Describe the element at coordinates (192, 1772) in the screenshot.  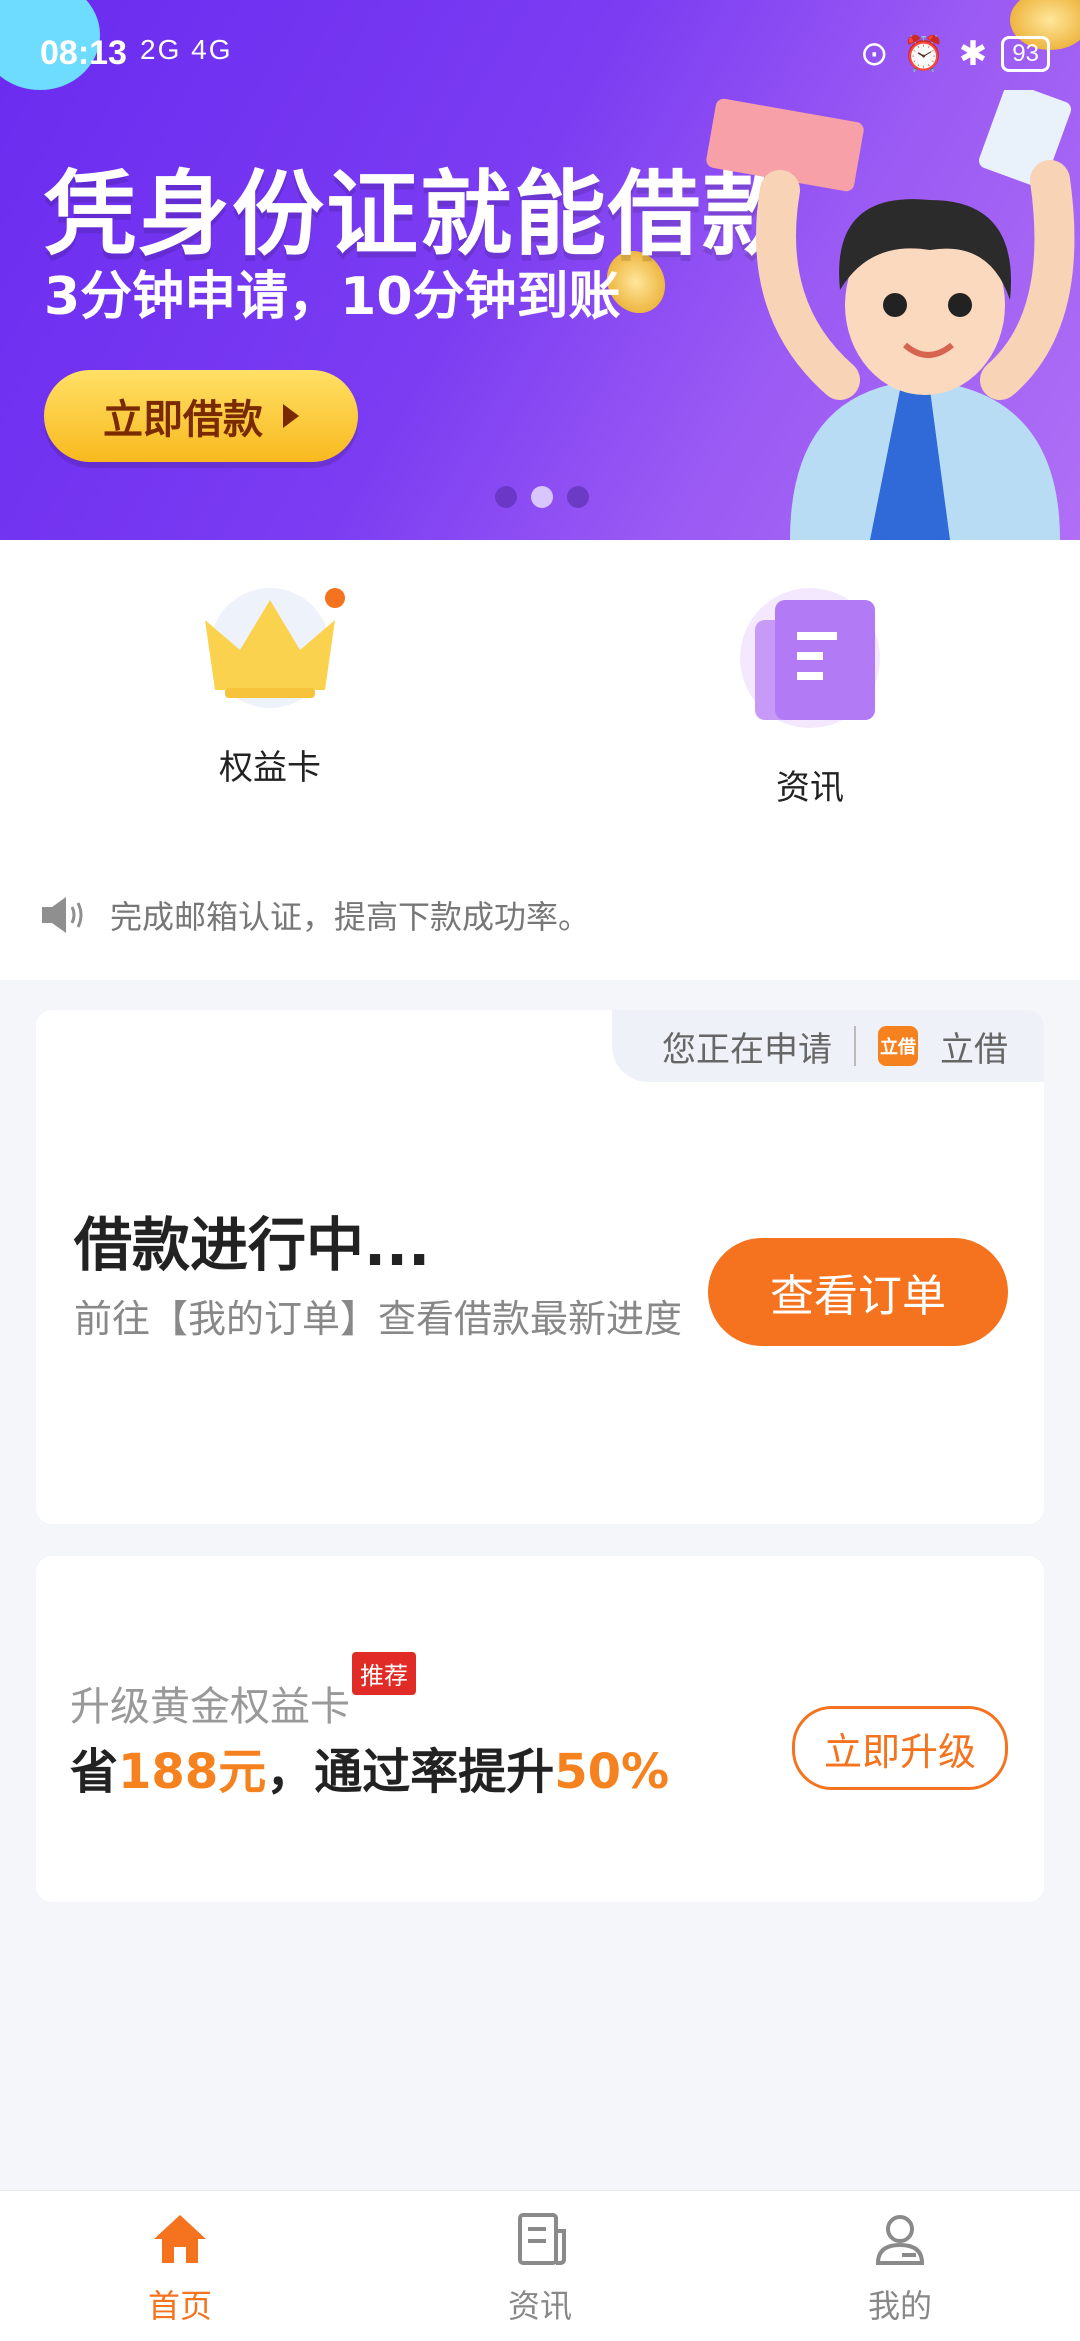
I see `save-amount: 188元` at that location.